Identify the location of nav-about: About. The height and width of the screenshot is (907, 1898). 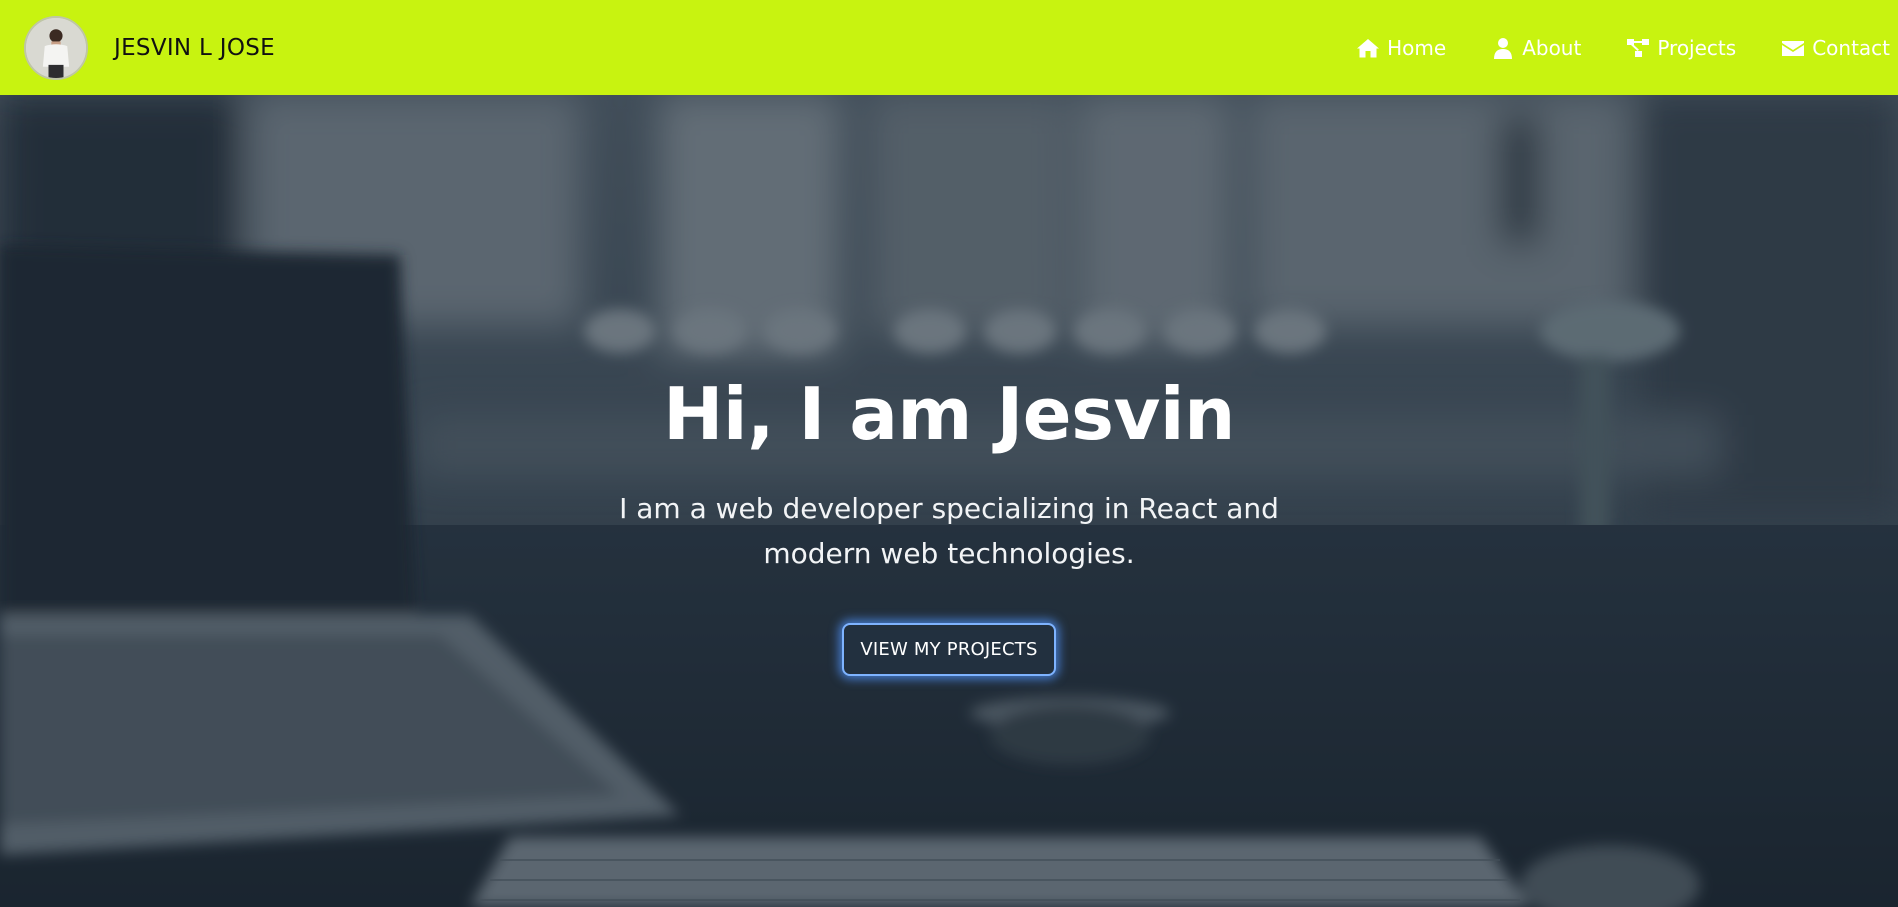
(1536, 48).